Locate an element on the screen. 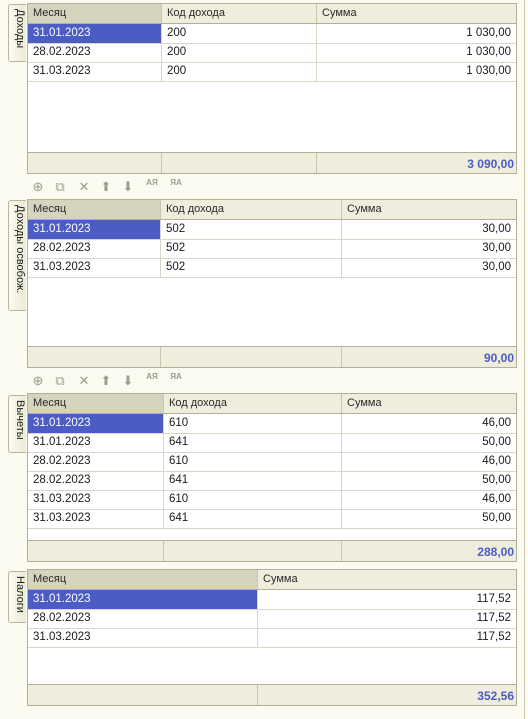  table-row: 31.01.2023 117,52 is located at coordinates (272, 600).